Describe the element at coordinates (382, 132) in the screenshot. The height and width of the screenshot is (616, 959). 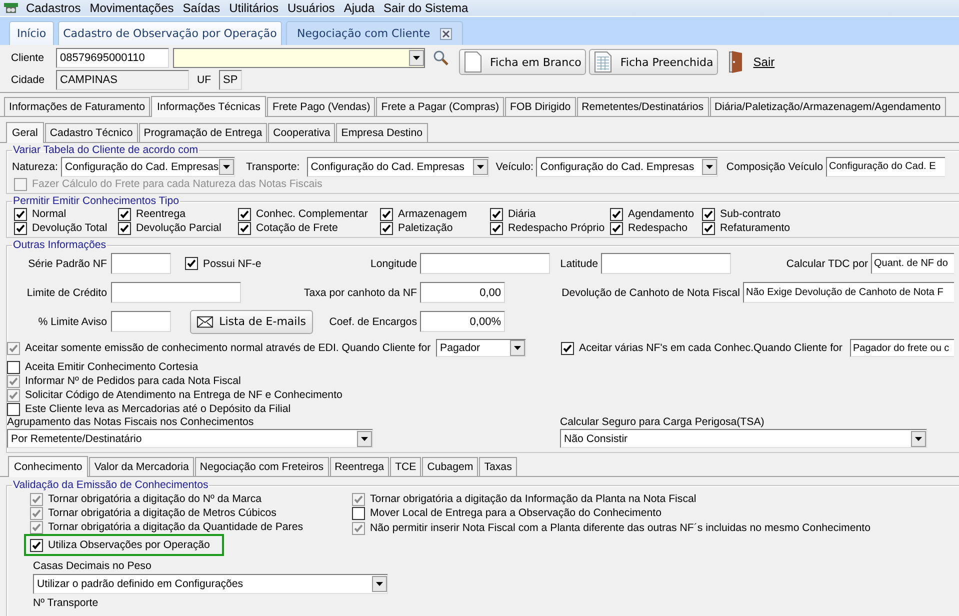
I see `tab: Empresa Destino` at that location.